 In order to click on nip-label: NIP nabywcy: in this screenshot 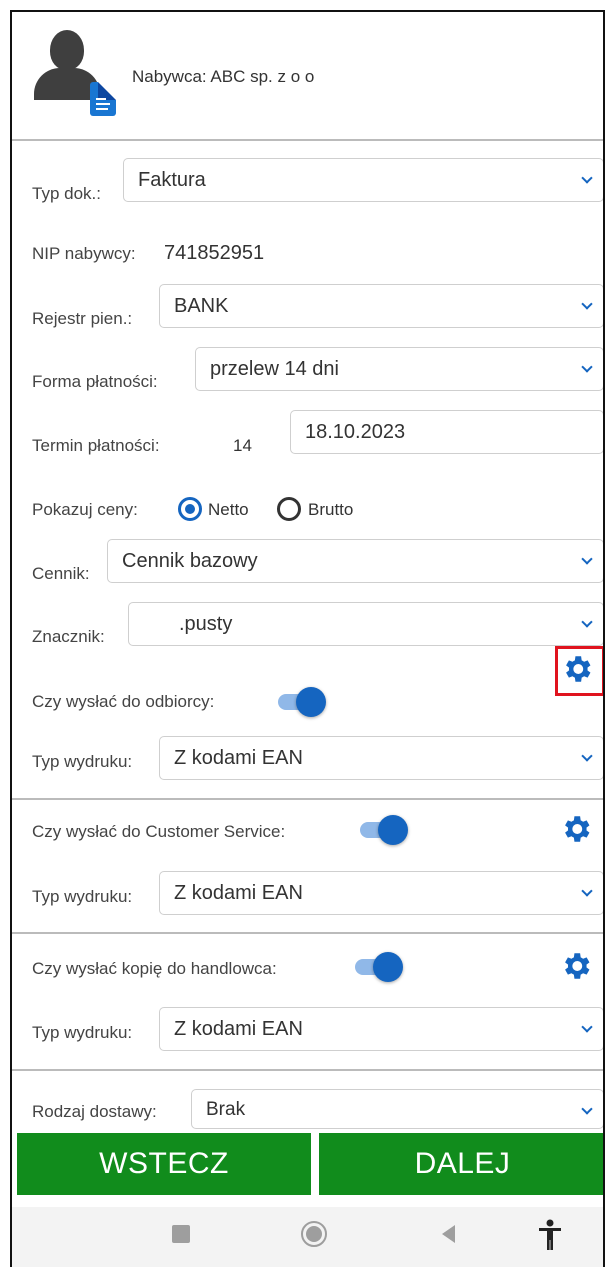, I will do `click(84, 253)`.